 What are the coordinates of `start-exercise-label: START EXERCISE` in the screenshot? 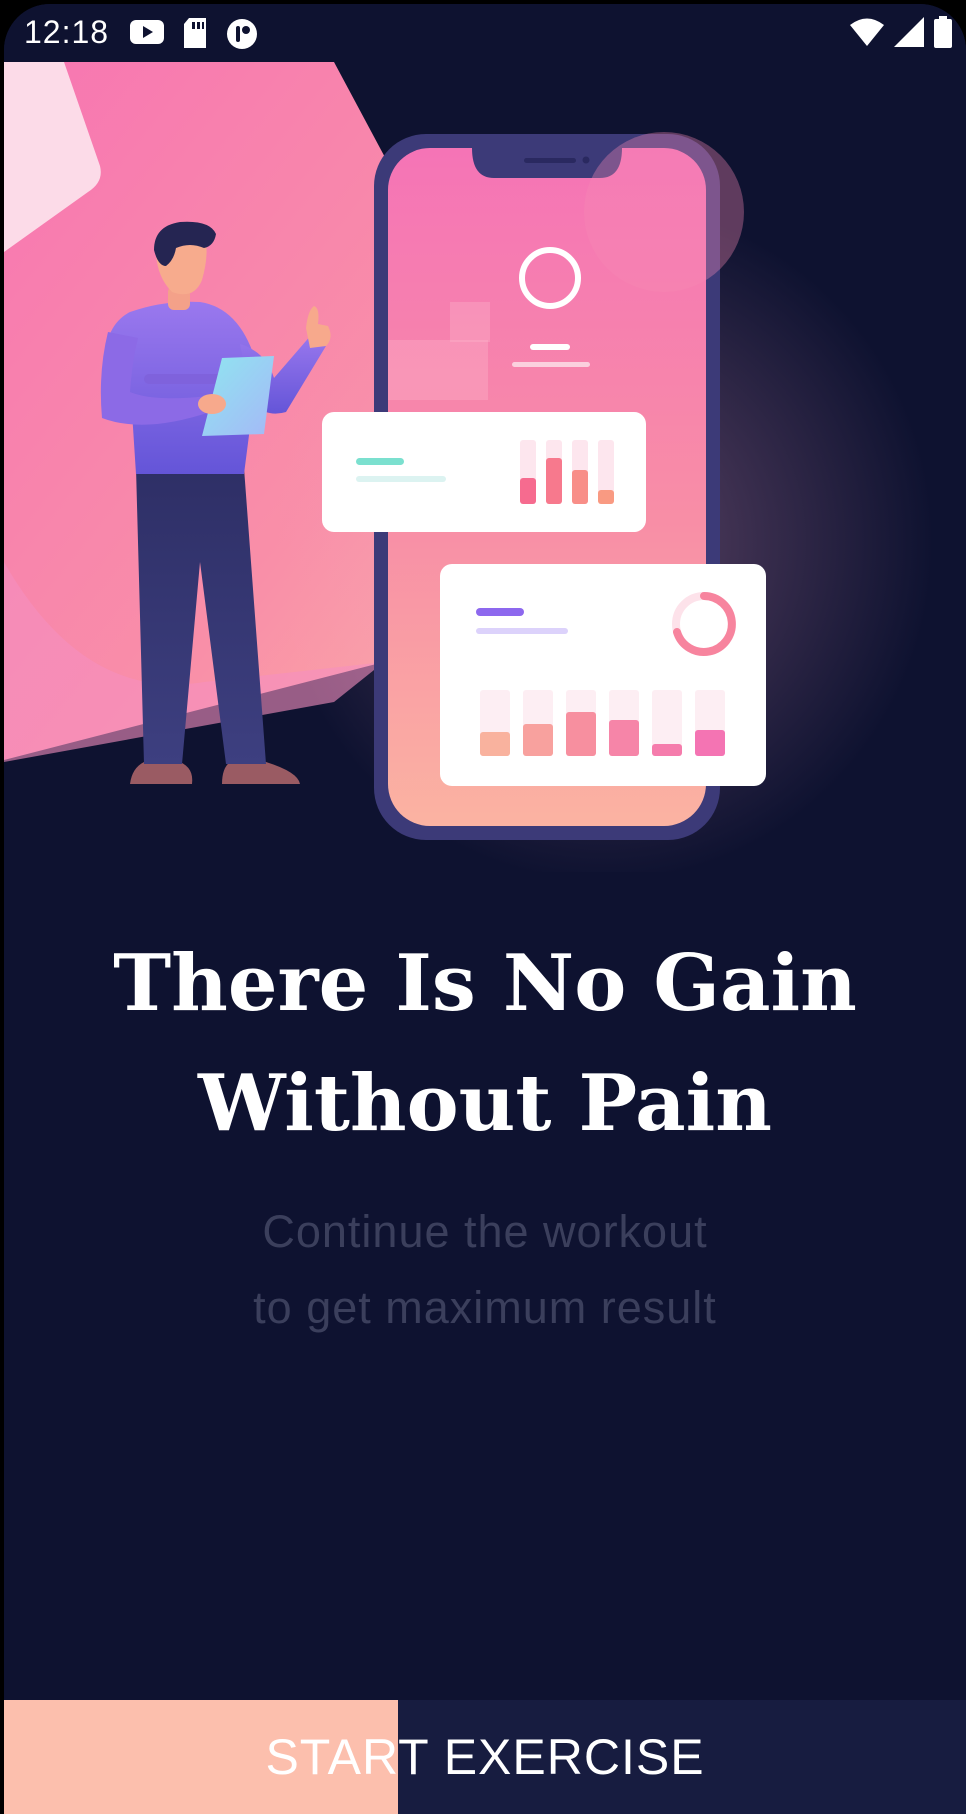 It's located at (485, 1757).